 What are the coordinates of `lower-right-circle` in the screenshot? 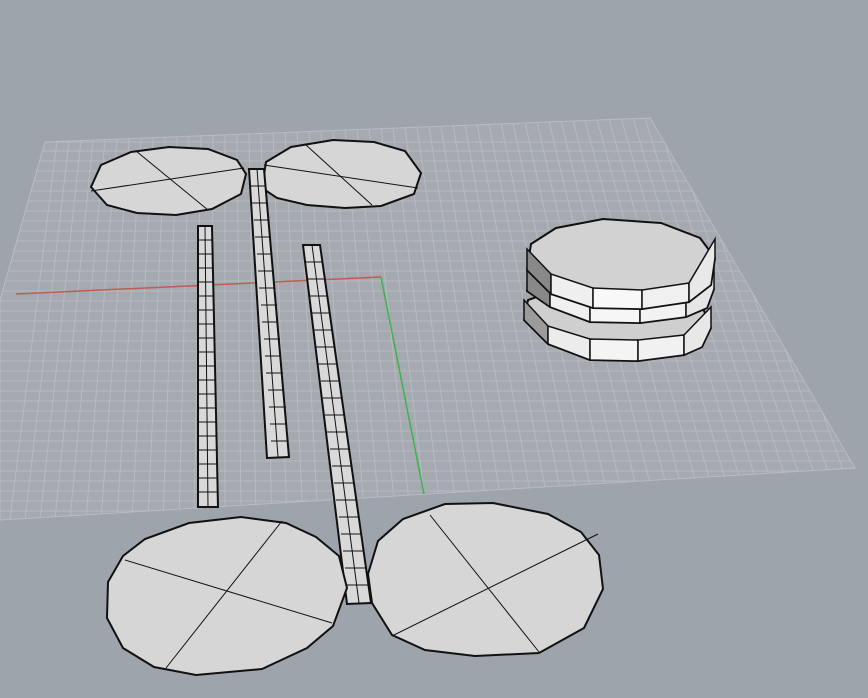 It's located at (485, 579).